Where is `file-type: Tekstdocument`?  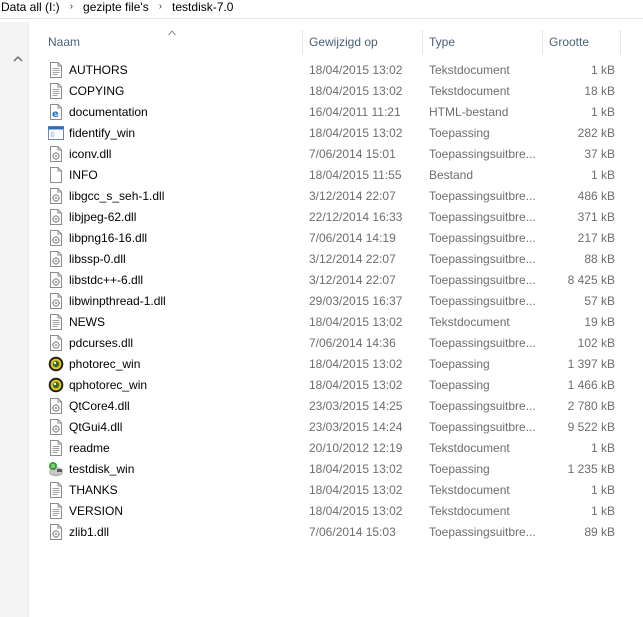
file-type: Tekstdocument is located at coordinates (469, 90).